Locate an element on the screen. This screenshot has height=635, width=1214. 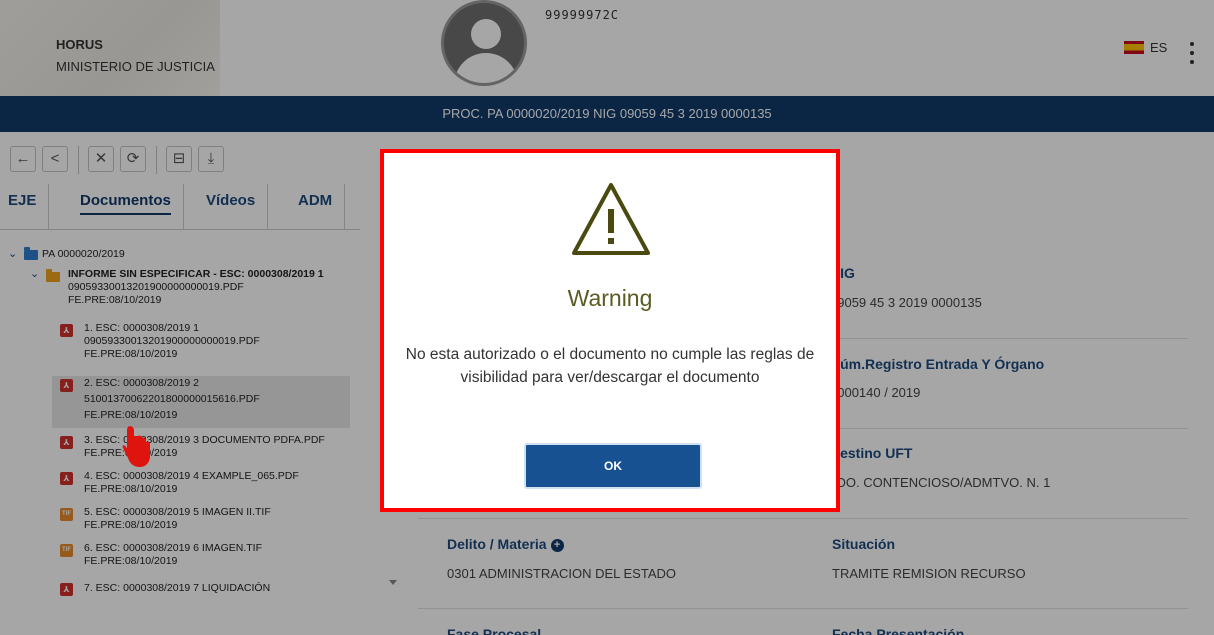
dialog-title: Warning is located at coordinates (610, 298).